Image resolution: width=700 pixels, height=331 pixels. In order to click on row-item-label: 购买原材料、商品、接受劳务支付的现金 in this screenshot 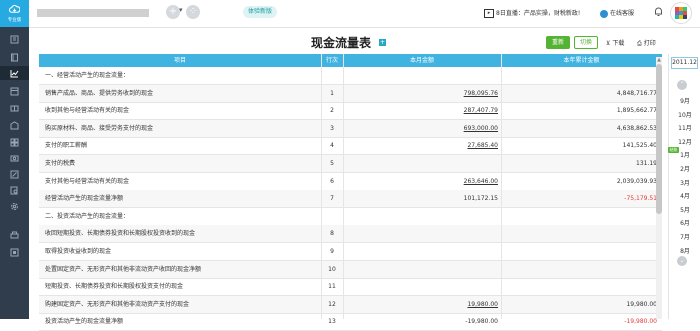, I will do `click(99, 128)`.